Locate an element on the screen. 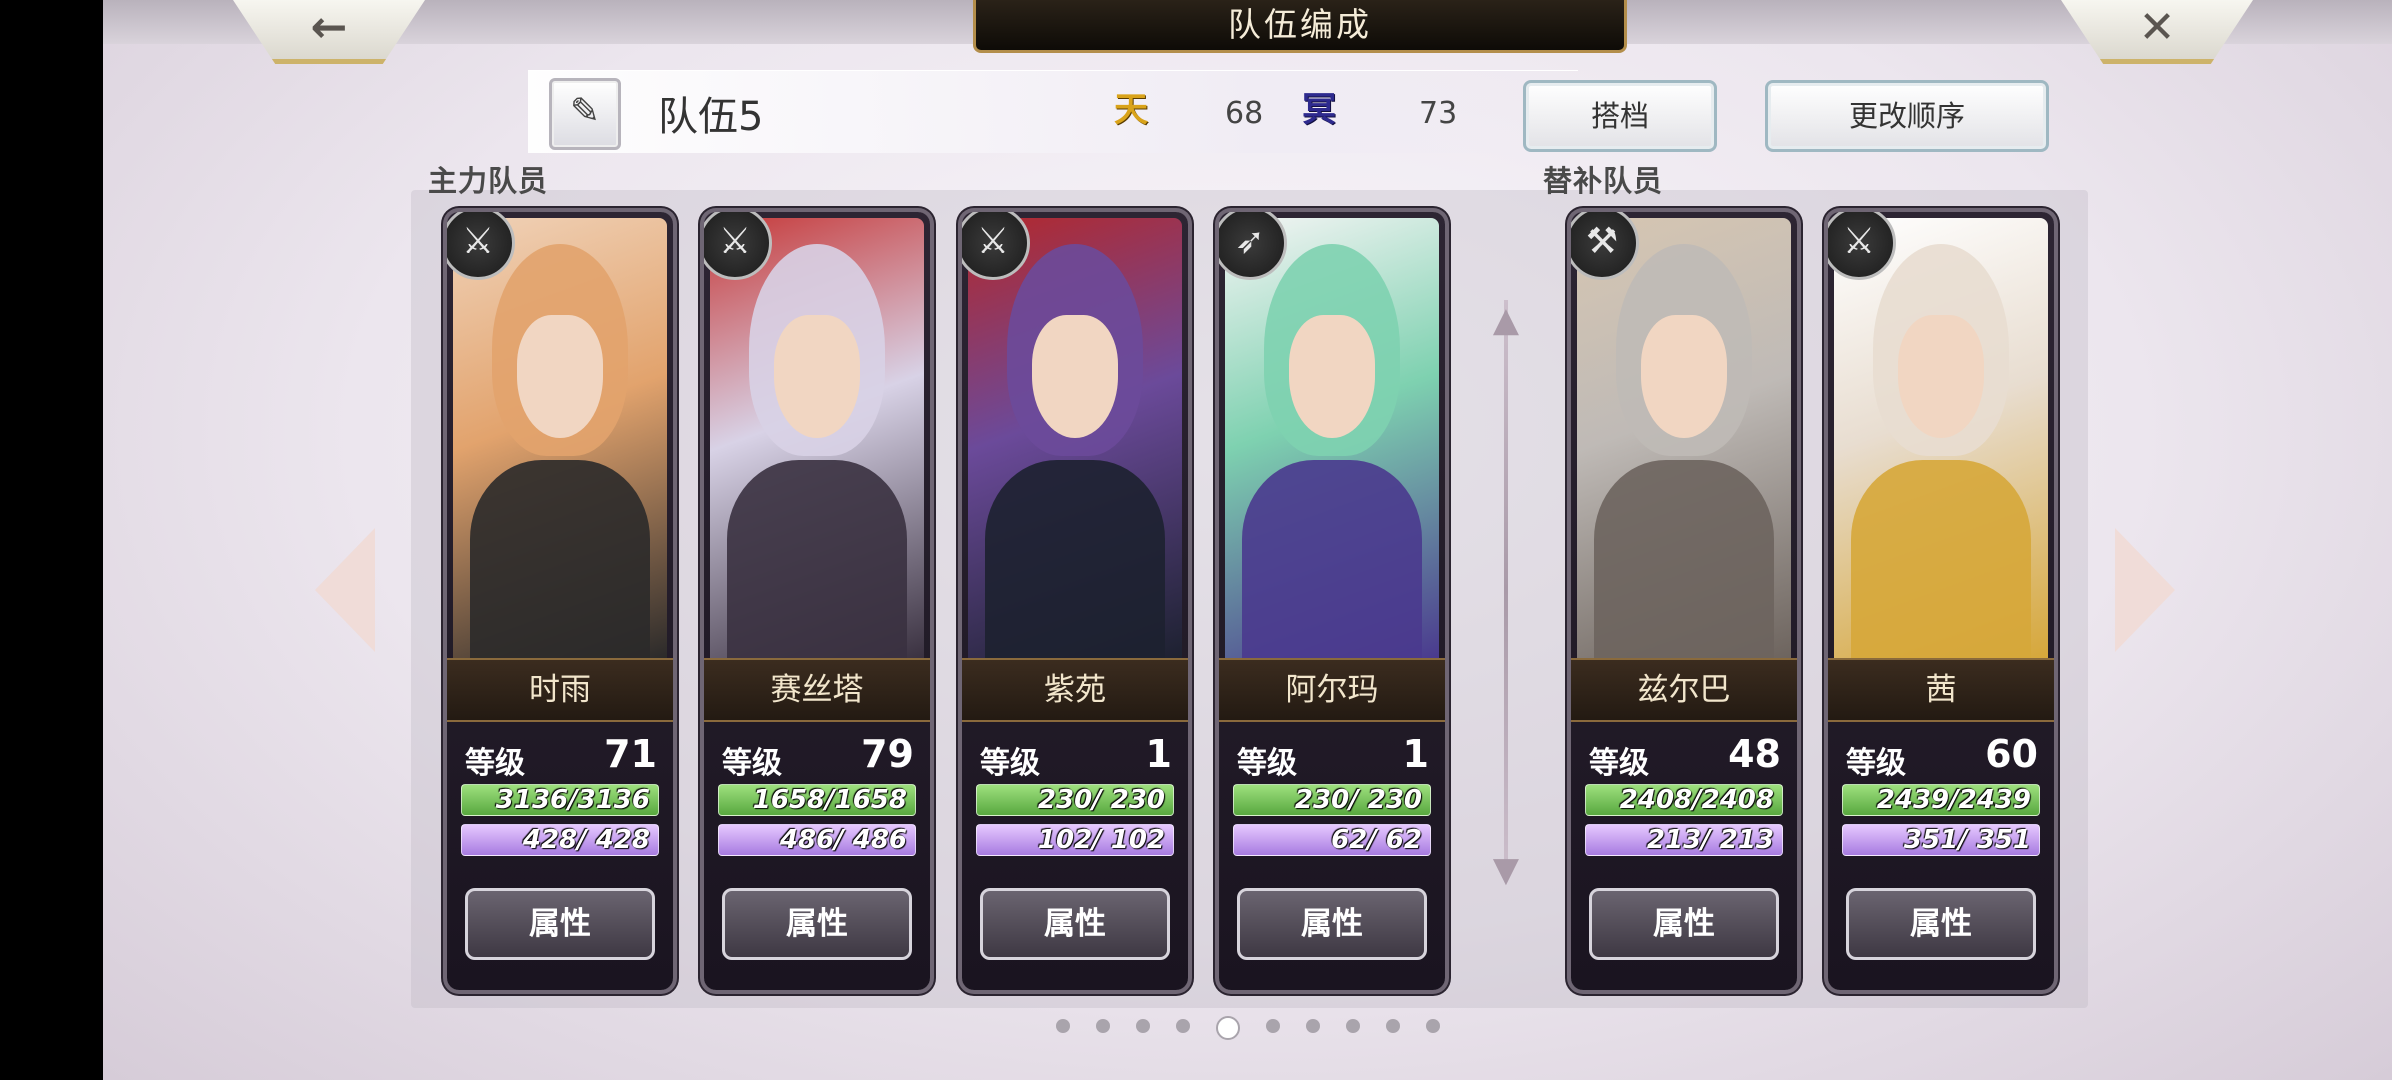 Image resolution: width=2392 pixels, height=1080 pixels. main-members-label: 主力队员 is located at coordinates (488, 181).